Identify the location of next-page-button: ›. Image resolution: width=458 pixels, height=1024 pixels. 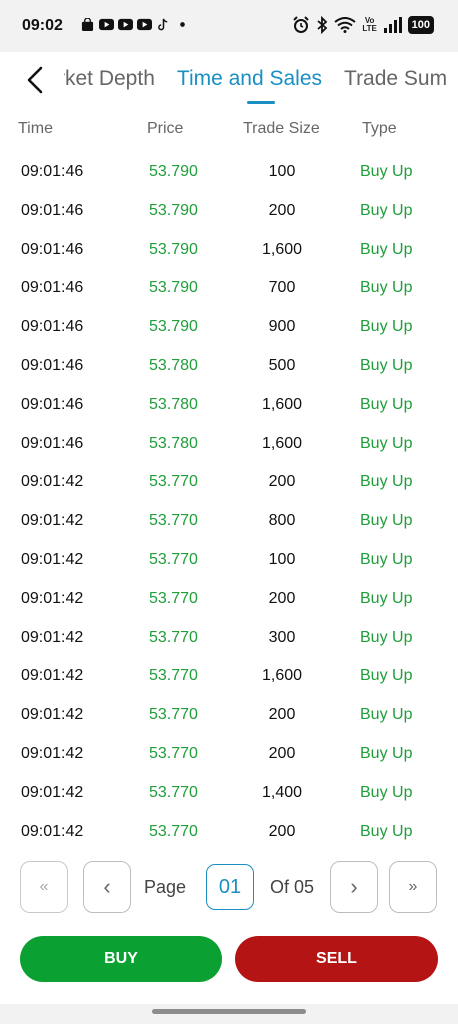
(354, 887).